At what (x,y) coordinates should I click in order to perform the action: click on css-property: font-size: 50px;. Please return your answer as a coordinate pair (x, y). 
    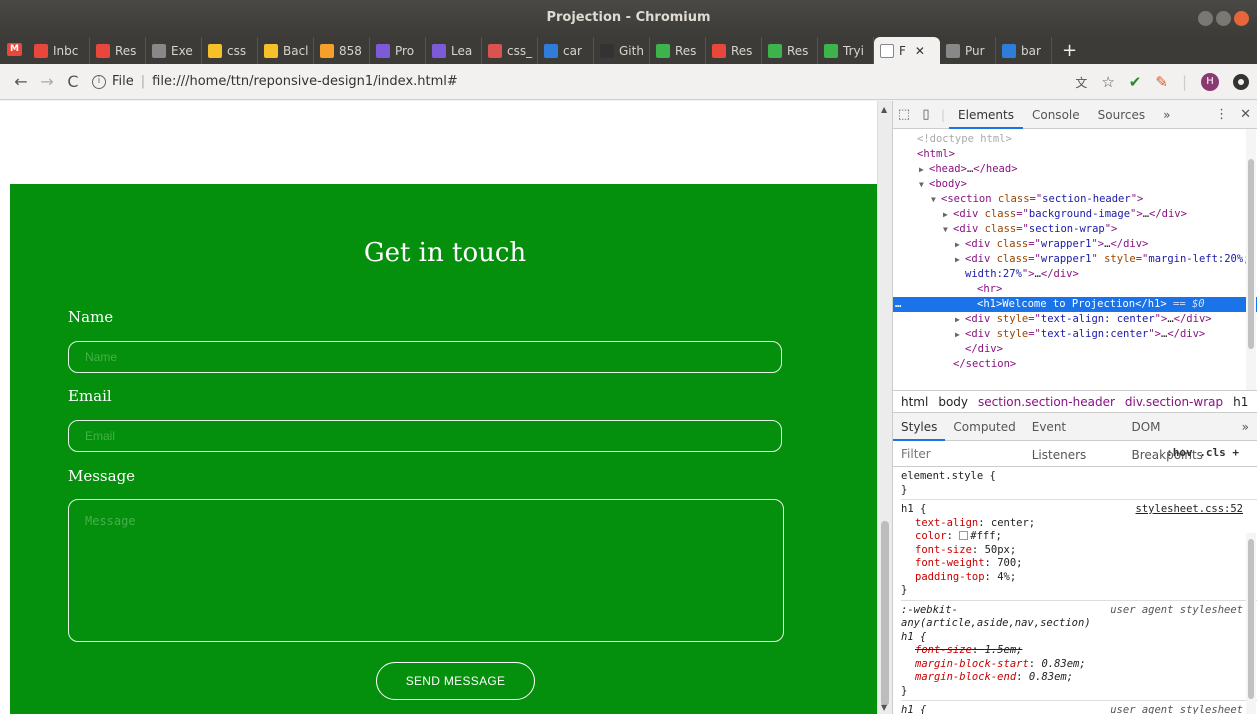
    Looking at the image, I should click on (1079, 551).